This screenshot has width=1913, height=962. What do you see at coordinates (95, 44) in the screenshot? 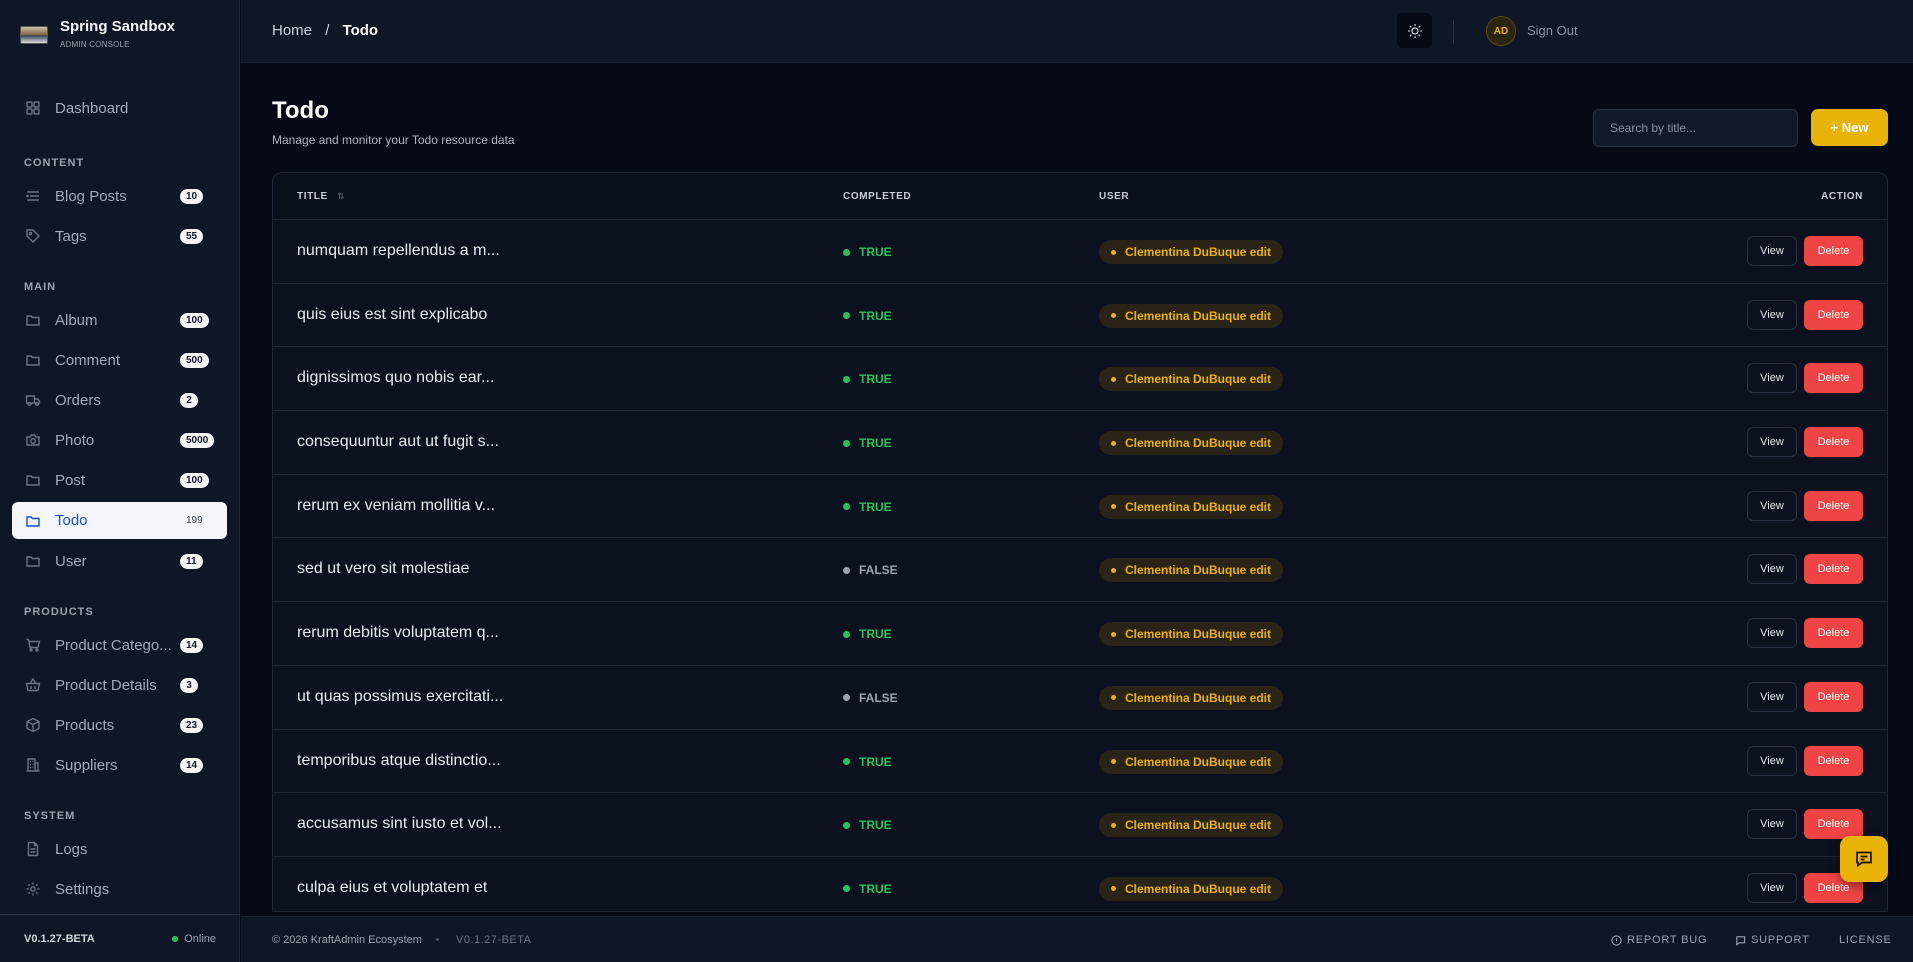
I see `brand-subtitle: ADMIN CONSOLE` at bounding box center [95, 44].